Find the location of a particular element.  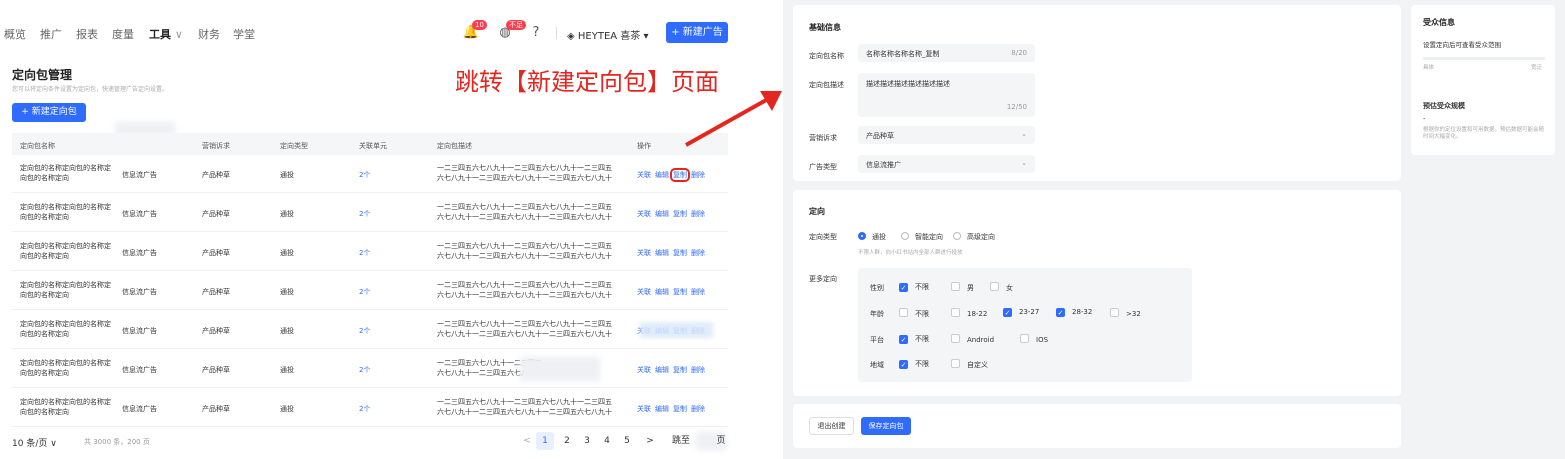

age-23-27: ✓ 23-27 is located at coordinates (1021, 312).